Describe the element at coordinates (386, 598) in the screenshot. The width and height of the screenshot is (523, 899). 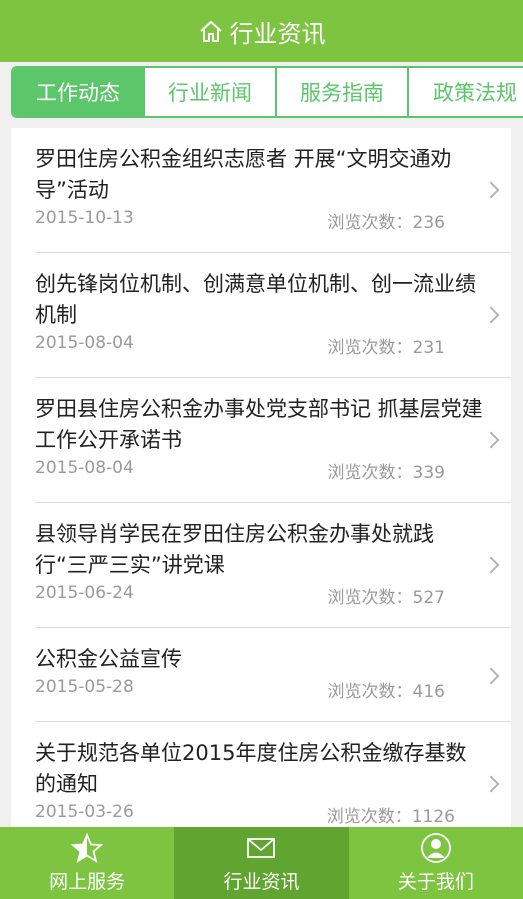
I see `view-count: 浏览次数：527` at that location.